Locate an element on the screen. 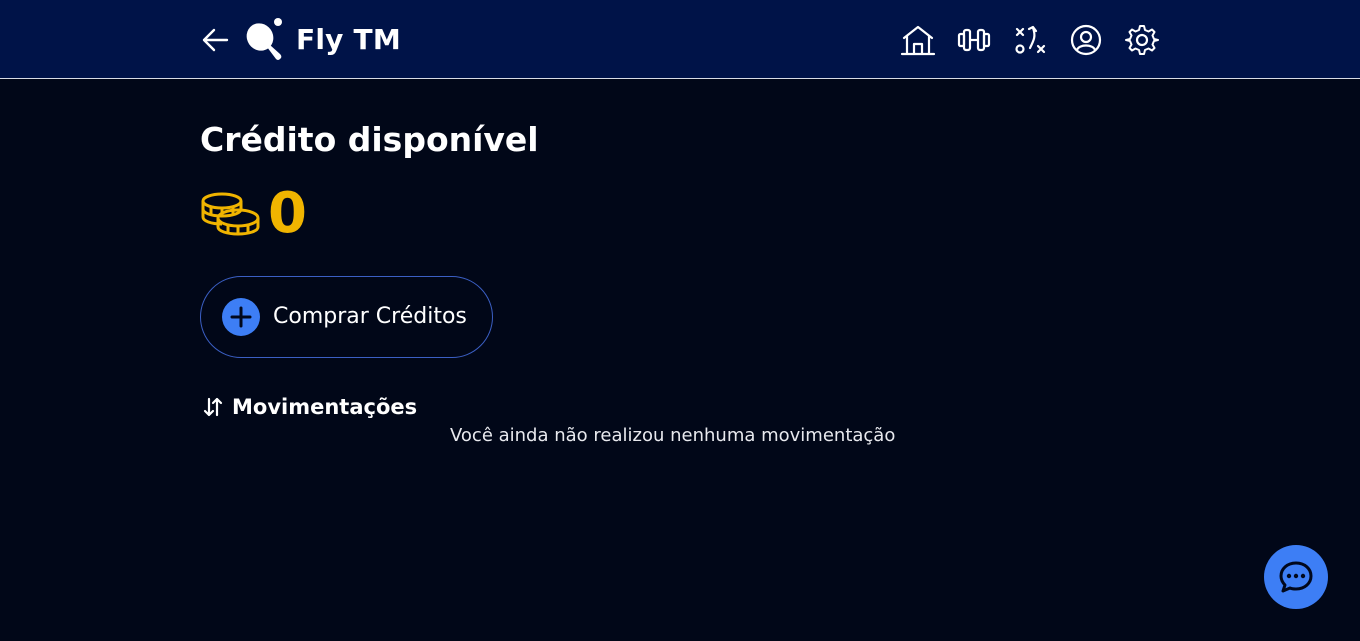 The height and width of the screenshot is (641, 1360). nav-home-button is located at coordinates (918, 40).